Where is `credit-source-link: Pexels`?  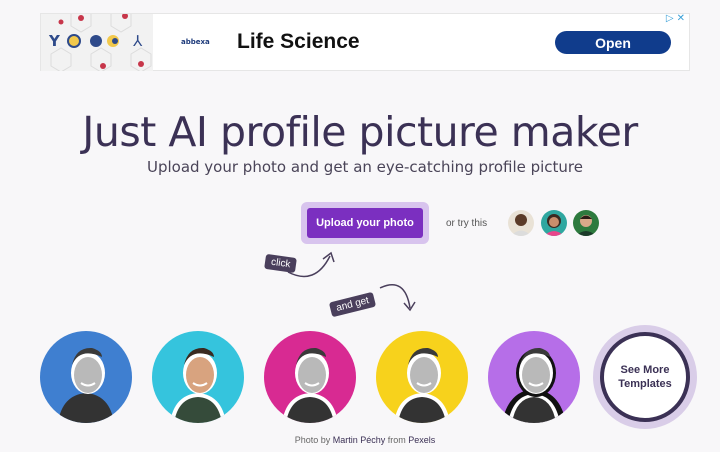 credit-source-link: Pexels is located at coordinates (421, 440).